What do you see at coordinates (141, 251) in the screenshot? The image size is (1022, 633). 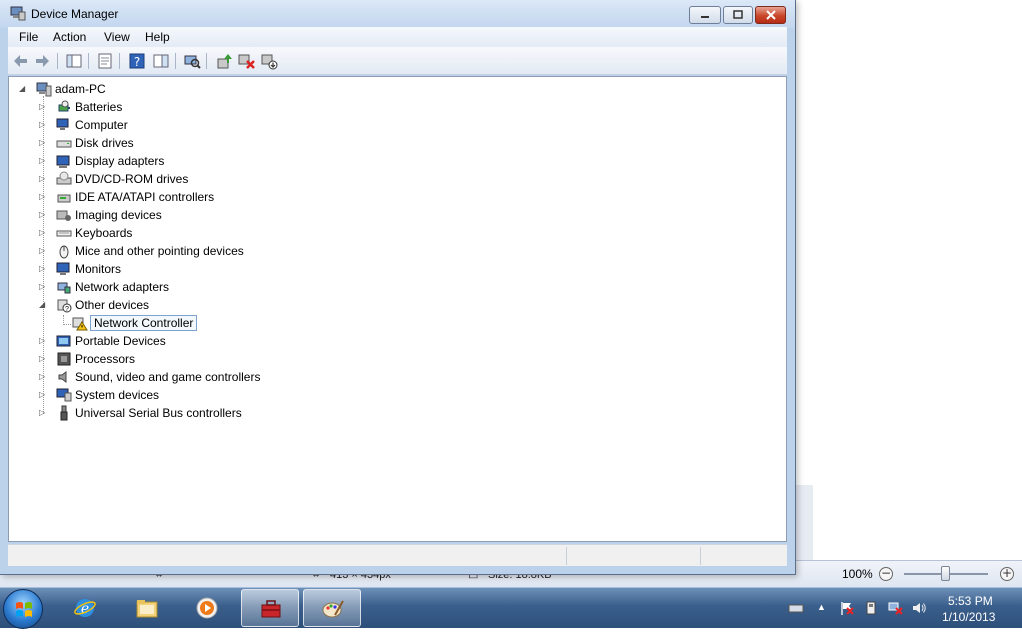 I see `tree-category-mice-and-other-pointing-devices: ▷ Mice and other pointing devices` at bounding box center [141, 251].